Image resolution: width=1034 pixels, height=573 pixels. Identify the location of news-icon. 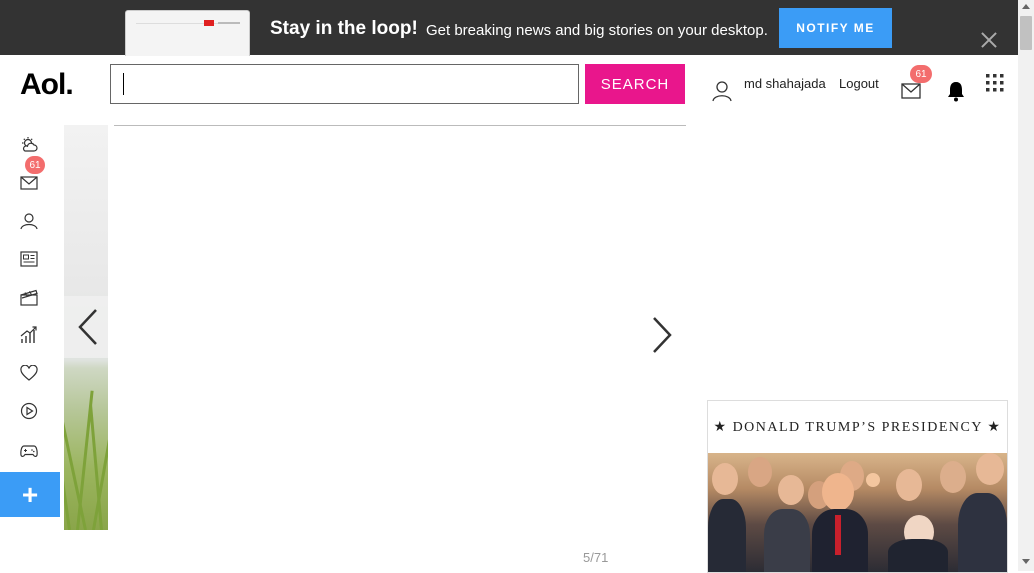
(29, 259).